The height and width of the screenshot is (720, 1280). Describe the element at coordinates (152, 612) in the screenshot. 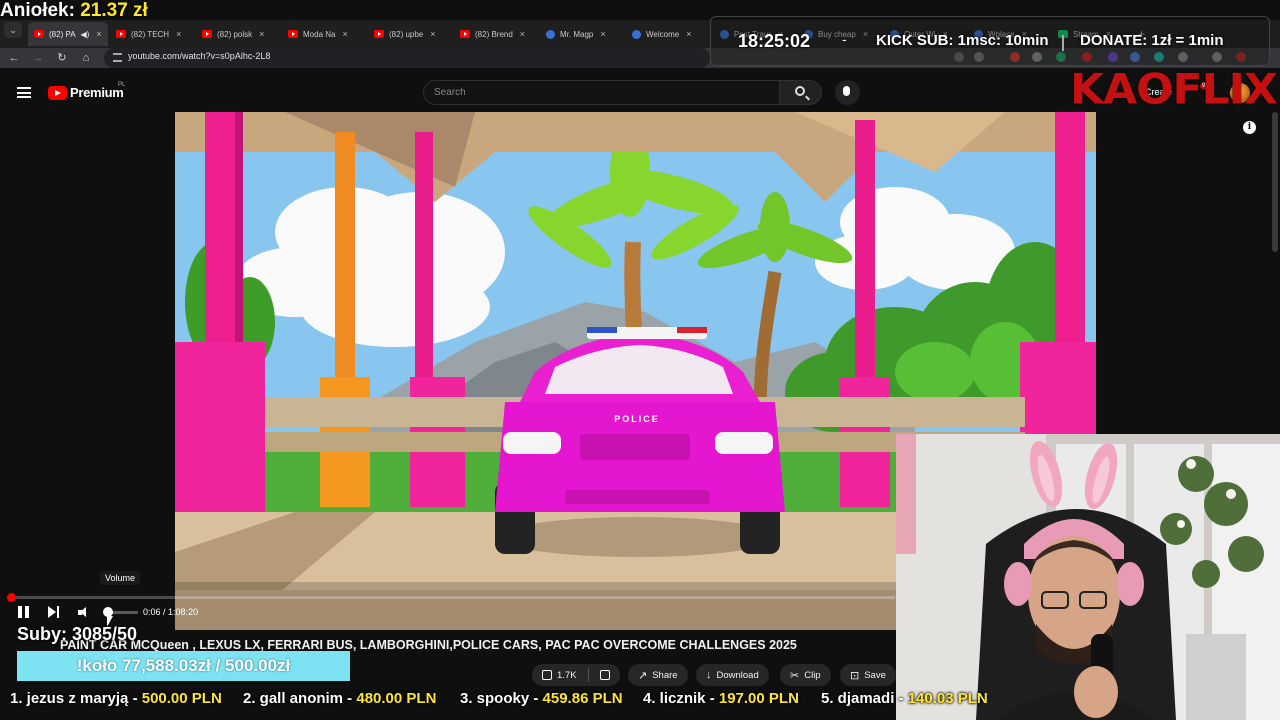

I see `time-current: 0:06` at that location.